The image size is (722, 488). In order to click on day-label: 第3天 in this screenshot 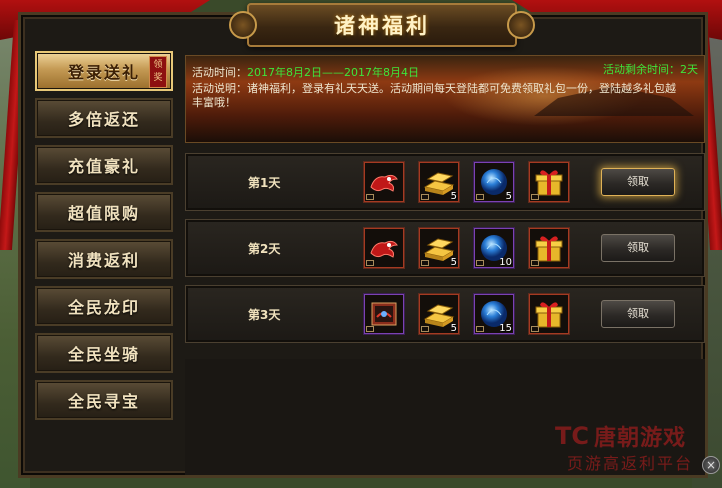, I will do `click(264, 315)`.